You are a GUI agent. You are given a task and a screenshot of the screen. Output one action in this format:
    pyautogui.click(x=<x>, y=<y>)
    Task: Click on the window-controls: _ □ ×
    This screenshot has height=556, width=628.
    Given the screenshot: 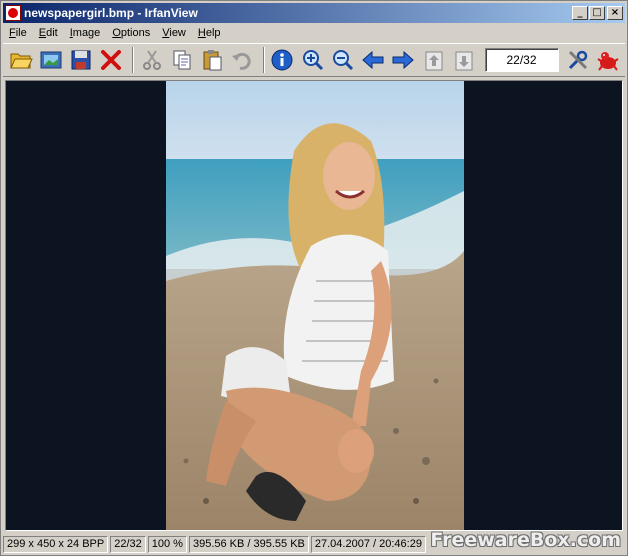 What is the action you would take?
    pyautogui.click(x=597, y=13)
    